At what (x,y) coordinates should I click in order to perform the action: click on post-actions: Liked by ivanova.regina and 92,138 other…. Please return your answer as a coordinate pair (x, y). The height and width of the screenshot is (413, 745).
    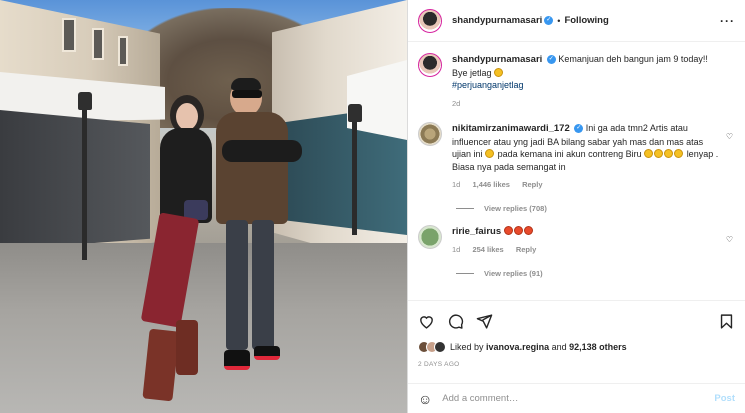
    Looking at the image, I should click on (576, 334).